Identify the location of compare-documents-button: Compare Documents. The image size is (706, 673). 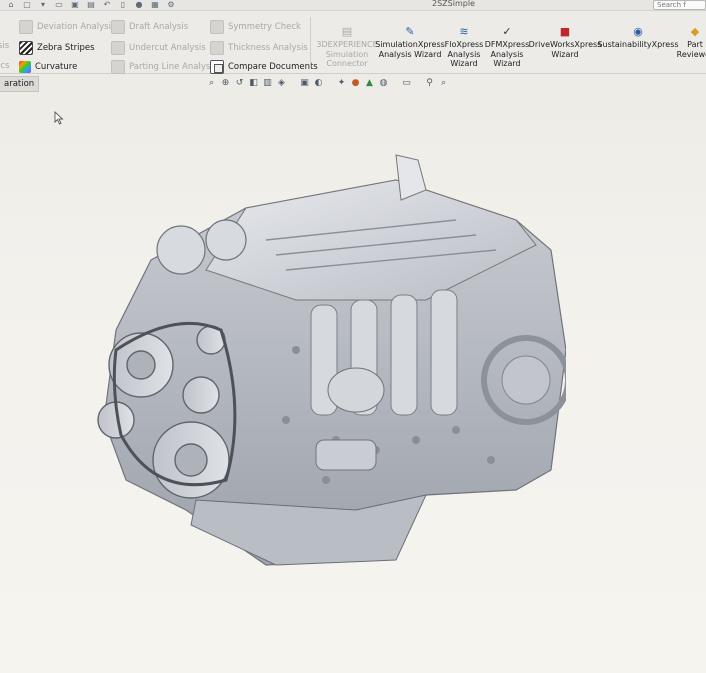
(264, 67).